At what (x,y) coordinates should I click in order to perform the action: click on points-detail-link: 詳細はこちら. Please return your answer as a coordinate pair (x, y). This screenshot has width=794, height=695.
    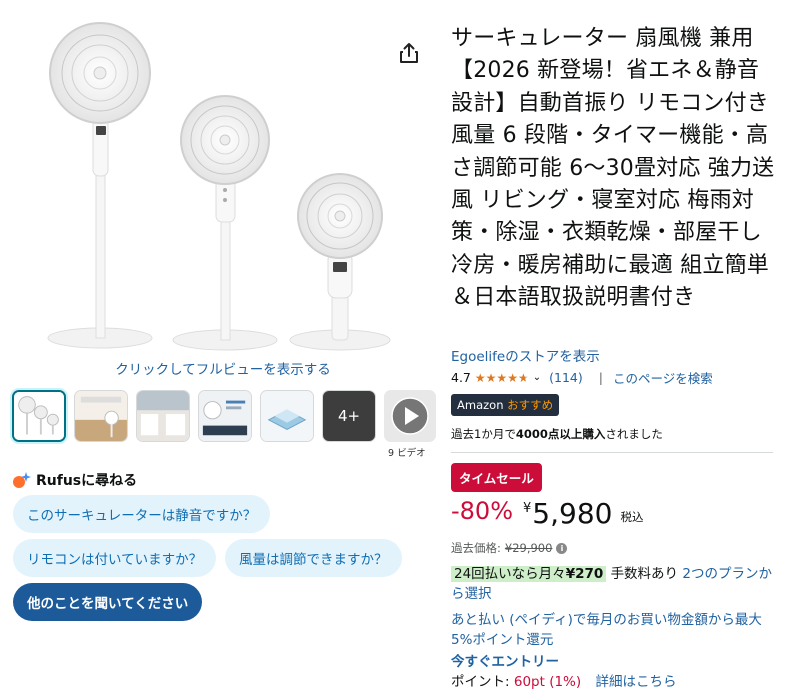
    Looking at the image, I should click on (635, 682).